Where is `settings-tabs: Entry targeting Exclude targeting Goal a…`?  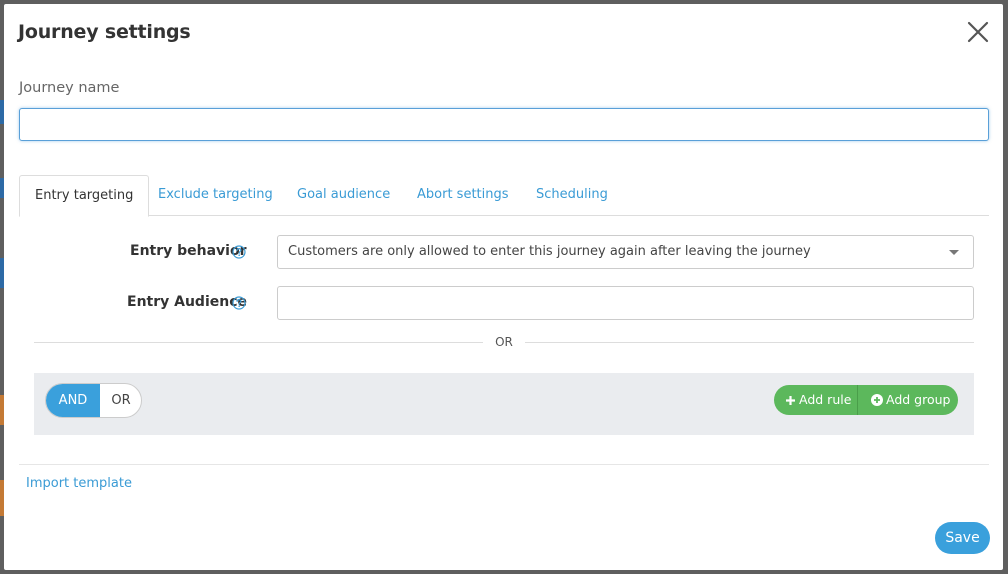
settings-tabs: Entry targeting Exclude targeting Goal a… is located at coordinates (504, 196).